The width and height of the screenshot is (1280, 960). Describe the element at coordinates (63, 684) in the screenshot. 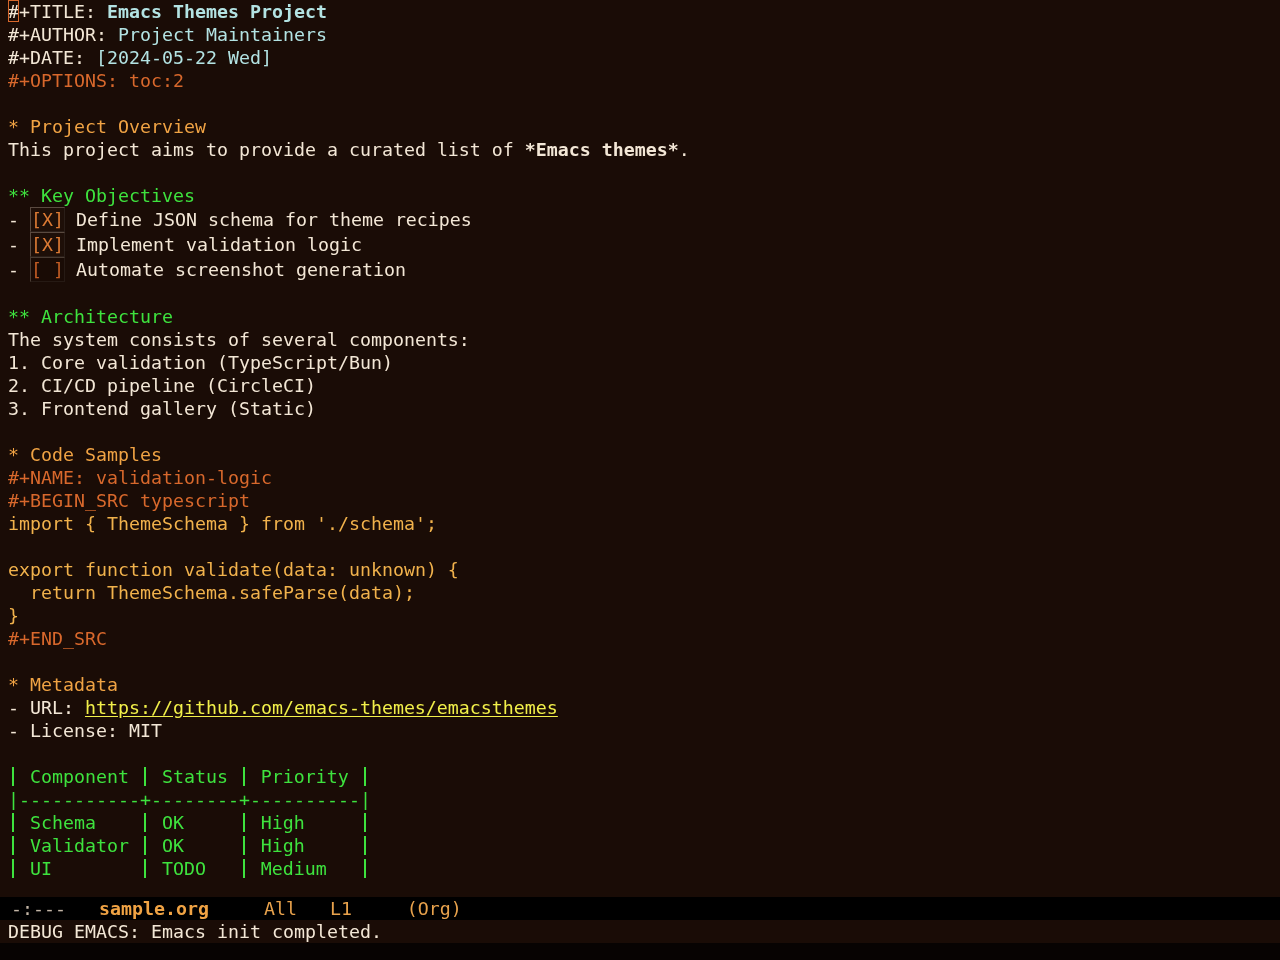

I see `heading: * Metadata` at that location.